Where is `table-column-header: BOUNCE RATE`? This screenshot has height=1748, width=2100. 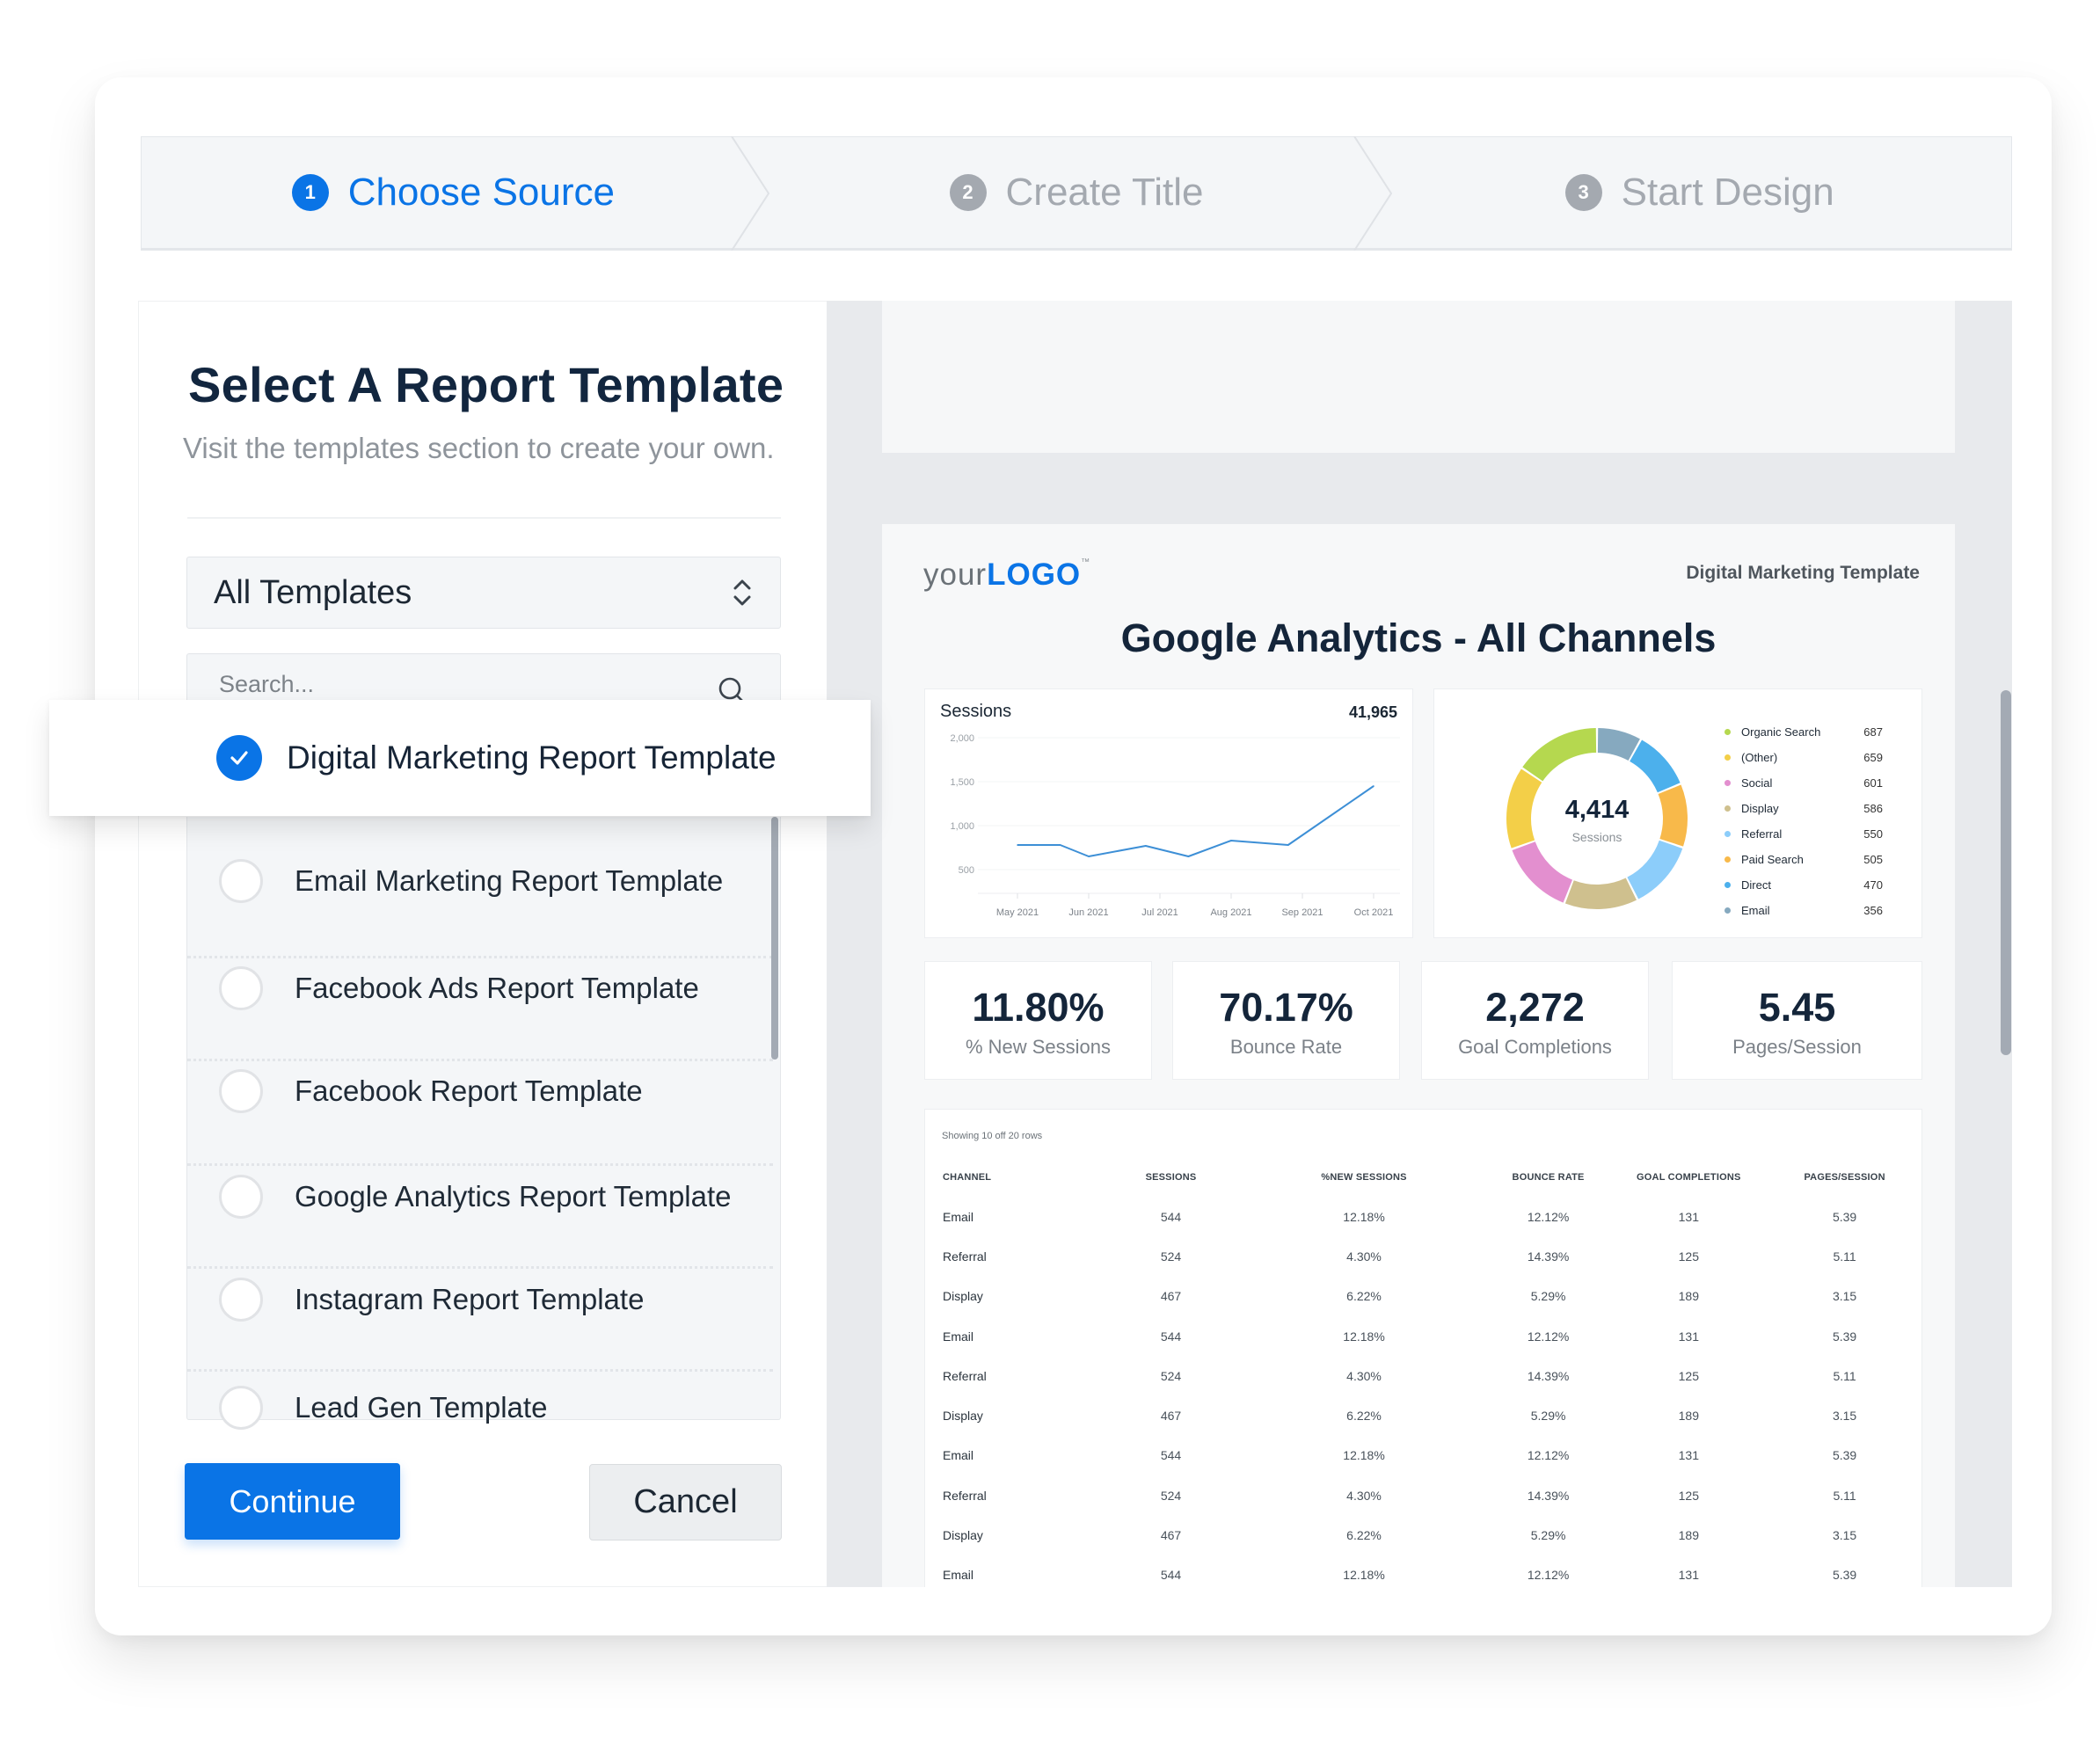 table-column-header: BOUNCE RATE is located at coordinates (1549, 1177).